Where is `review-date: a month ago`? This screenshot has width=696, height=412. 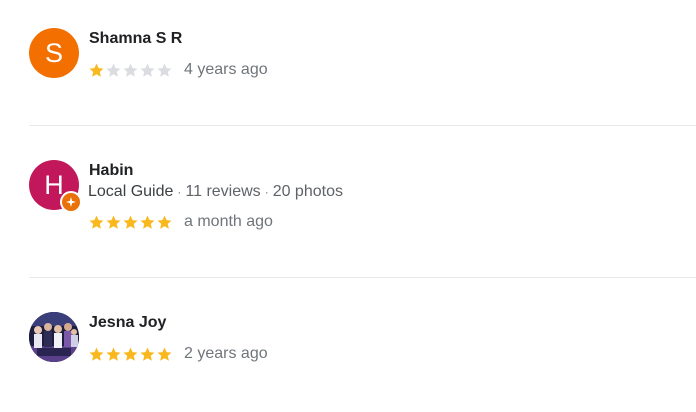
review-date: a month ago is located at coordinates (228, 221).